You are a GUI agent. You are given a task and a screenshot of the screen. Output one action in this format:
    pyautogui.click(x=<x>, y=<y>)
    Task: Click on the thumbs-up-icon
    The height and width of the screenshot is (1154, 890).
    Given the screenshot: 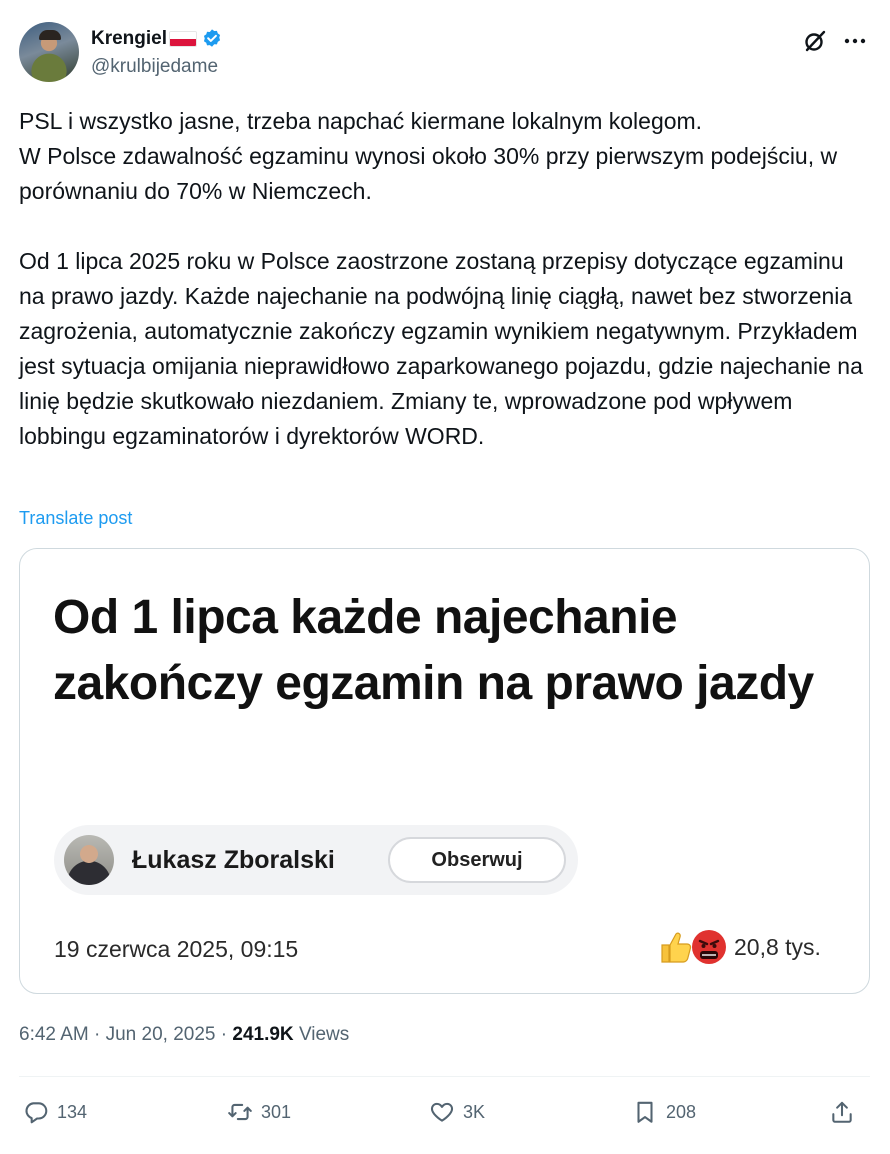 What is the action you would take?
    pyautogui.click(x=676, y=947)
    